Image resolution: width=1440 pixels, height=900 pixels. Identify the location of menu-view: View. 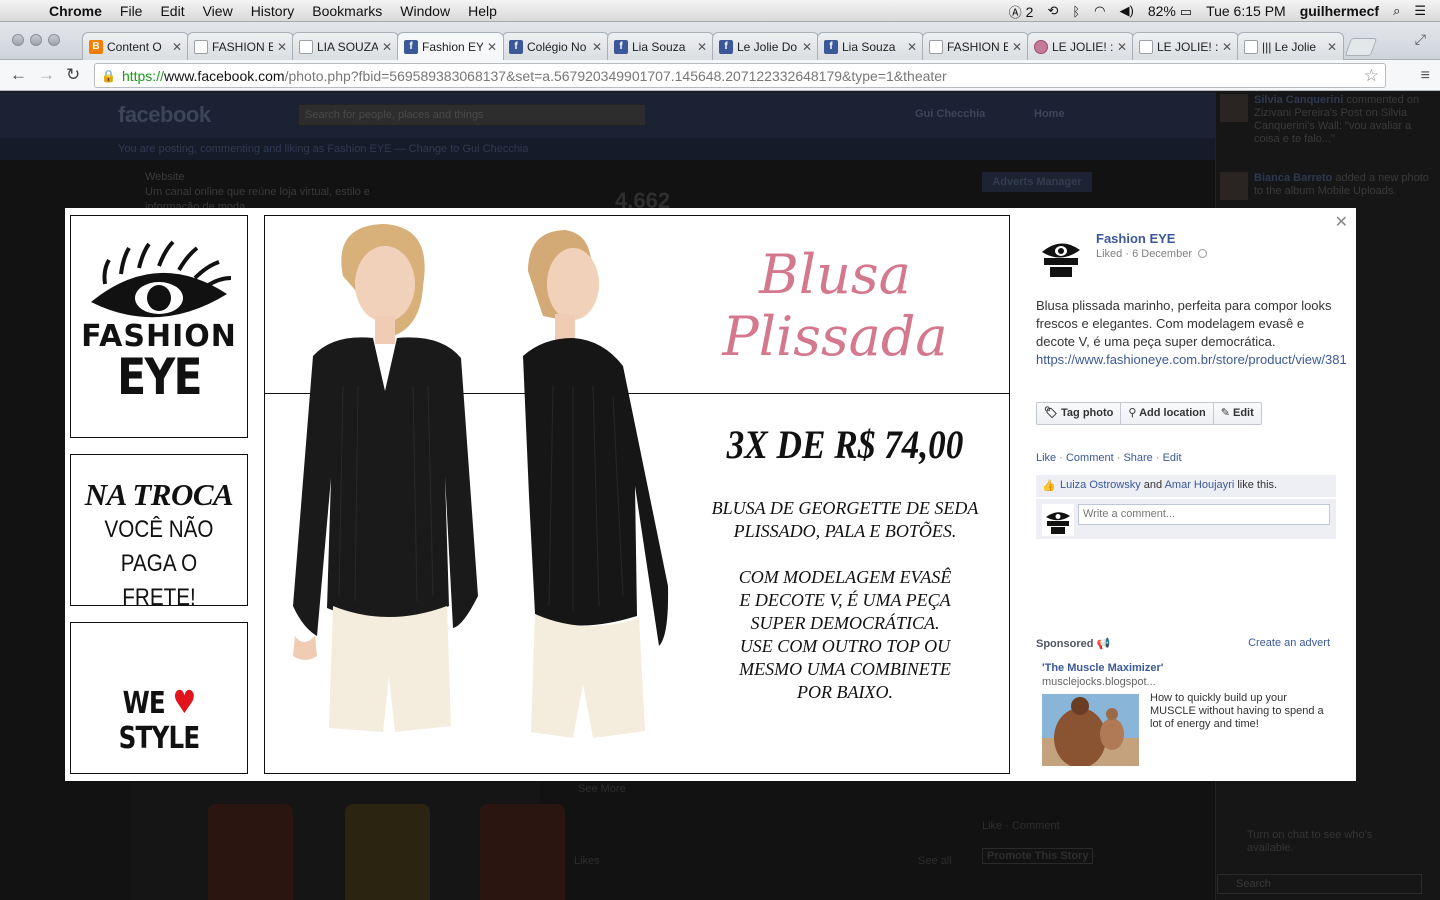
(218, 11).